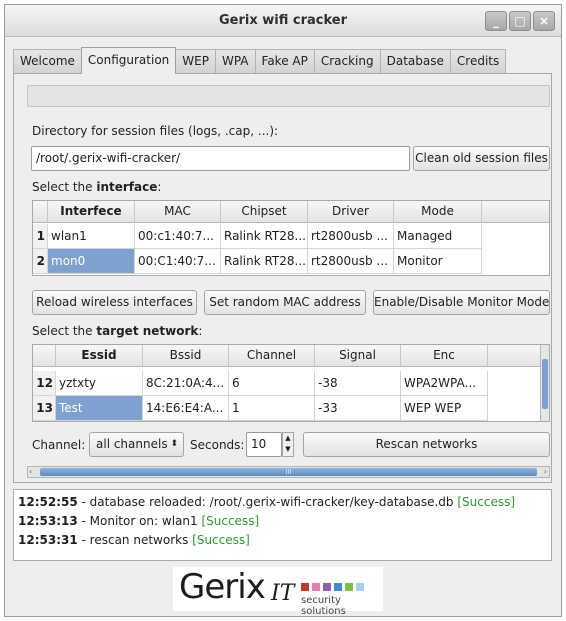 Image resolution: width=566 pixels, height=621 pixels. Describe the element at coordinates (358, 355) in the screenshot. I see `column-header-signal: Signal` at that location.